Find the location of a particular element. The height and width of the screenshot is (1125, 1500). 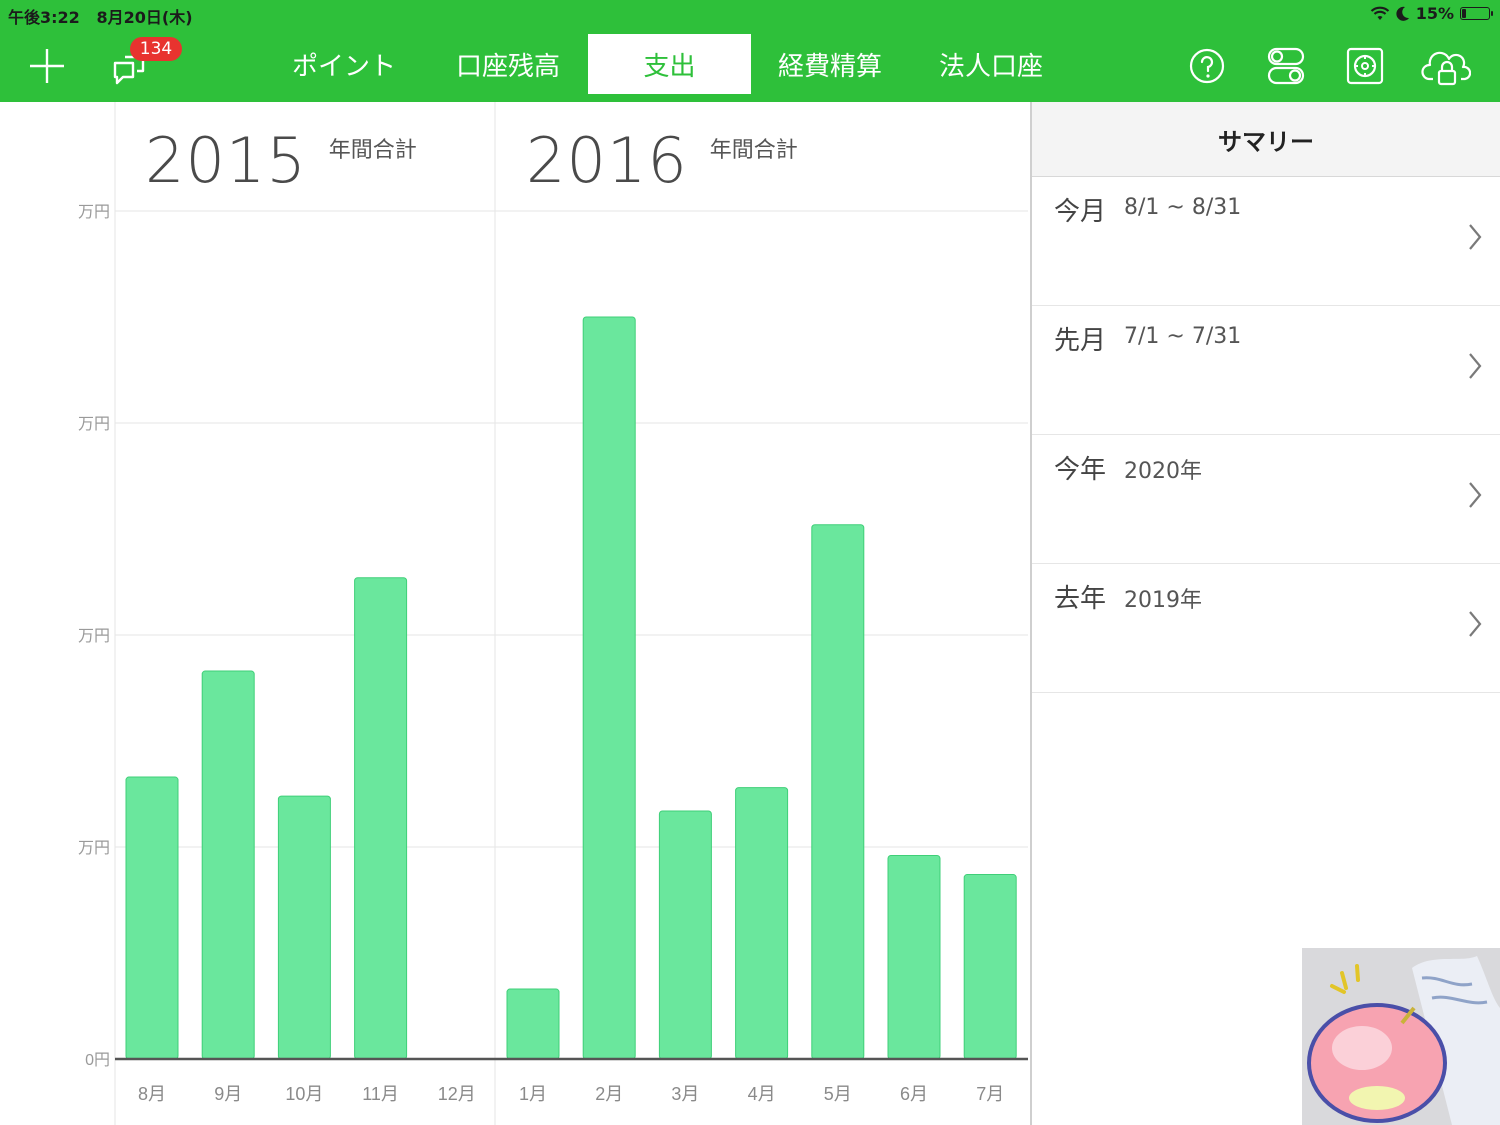

tab-corporate-account: 法人口座 is located at coordinates (991, 64).